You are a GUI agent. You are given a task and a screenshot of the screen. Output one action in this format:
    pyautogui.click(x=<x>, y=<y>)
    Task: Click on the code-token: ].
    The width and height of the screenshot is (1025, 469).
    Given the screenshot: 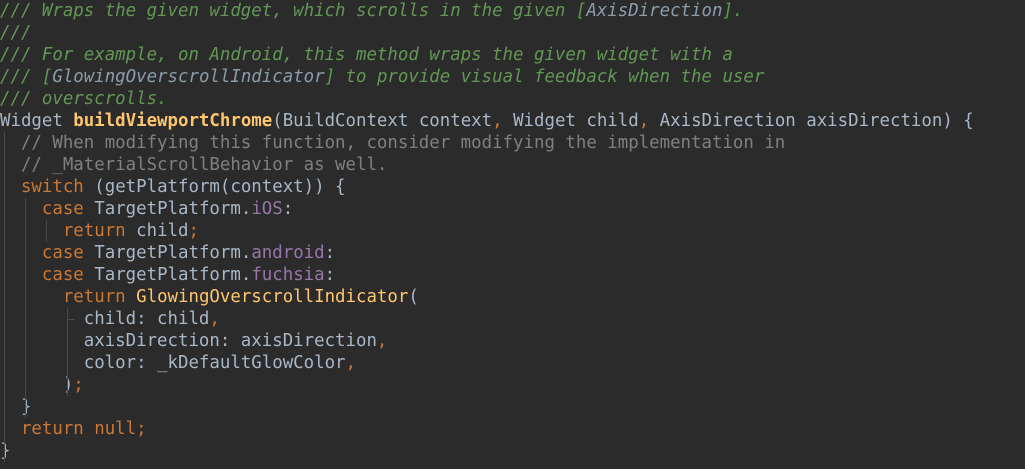 What is the action you would take?
    pyautogui.click(x=733, y=11)
    